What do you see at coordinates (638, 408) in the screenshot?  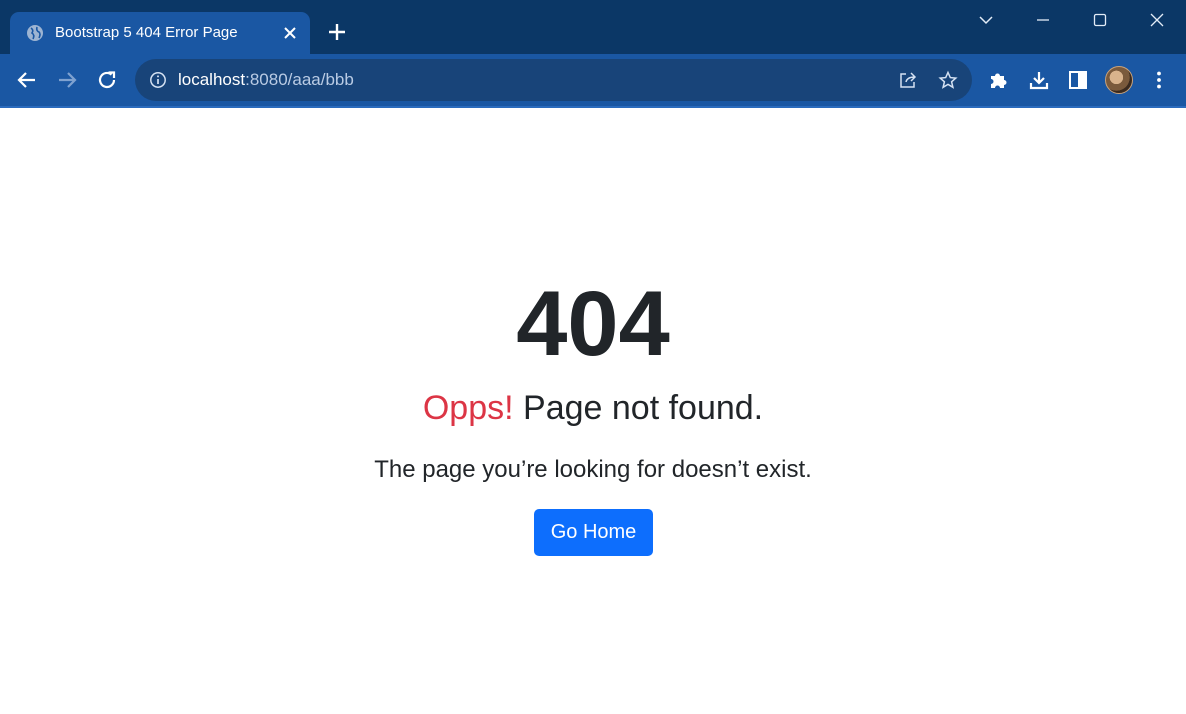 I see `headline-text: Page not found.` at bounding box center [638, 408].